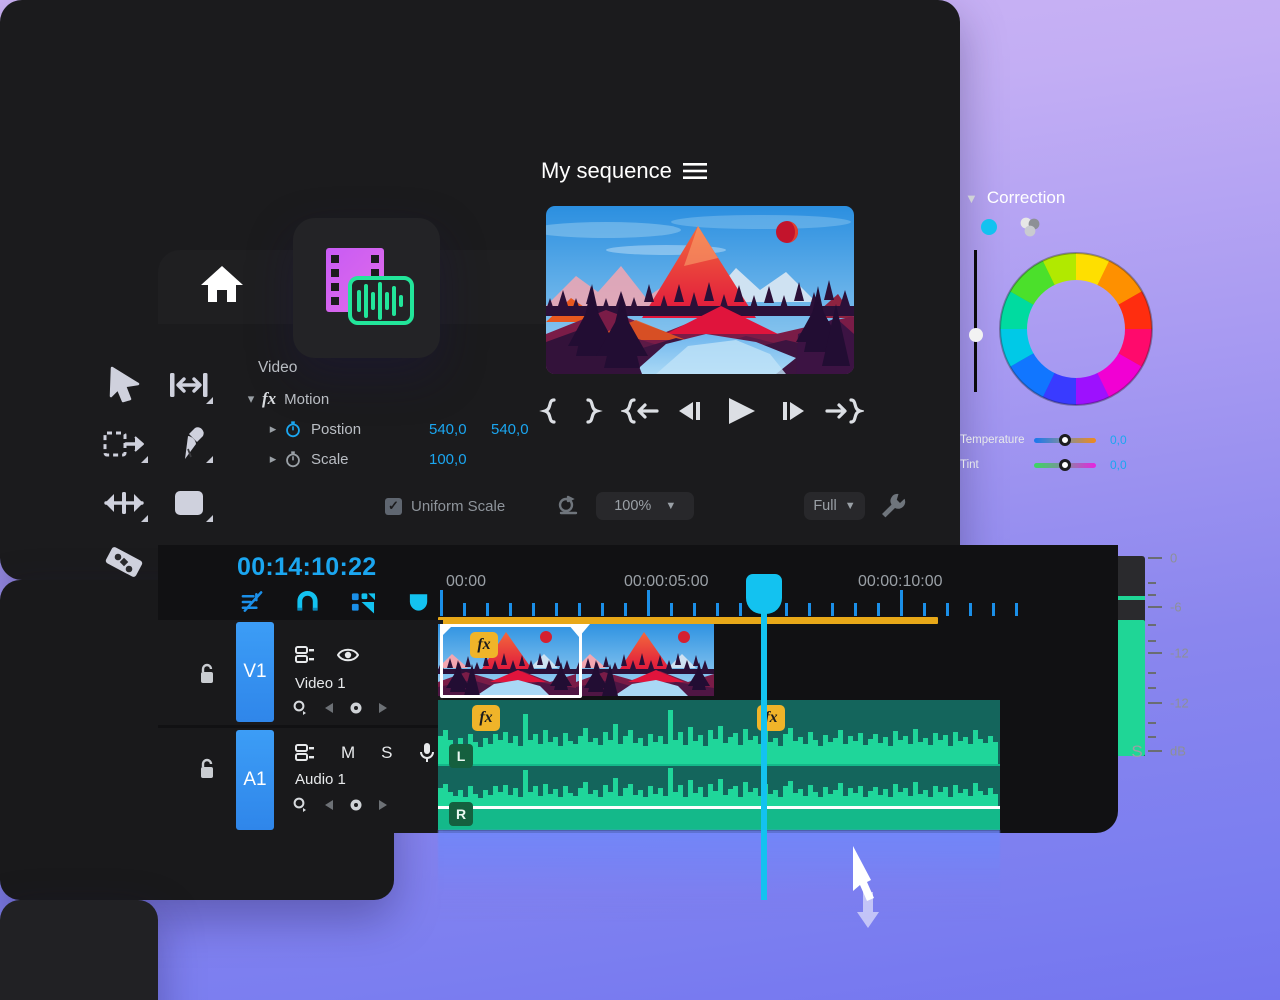  What do you see at coordinates (222, 284) in the screenshot?
I see `home-button` at bounding box center [222, 284].